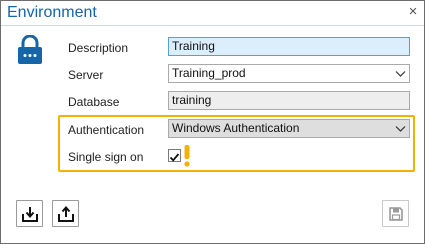 The width and height of the screenshot is (425, 244). What do you see at coordinates (236, 128) in the screenshot?
I see `authentication-value: Windows Authentication` at bounding box center [236, 128].